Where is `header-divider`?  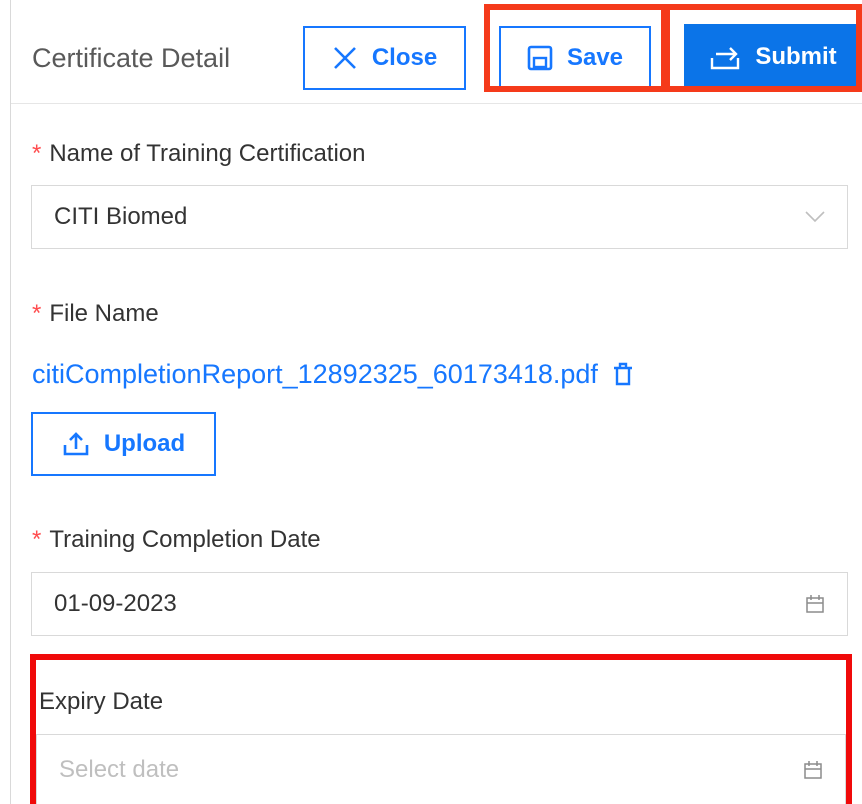 header-divider is located at coordinates (436, 103).